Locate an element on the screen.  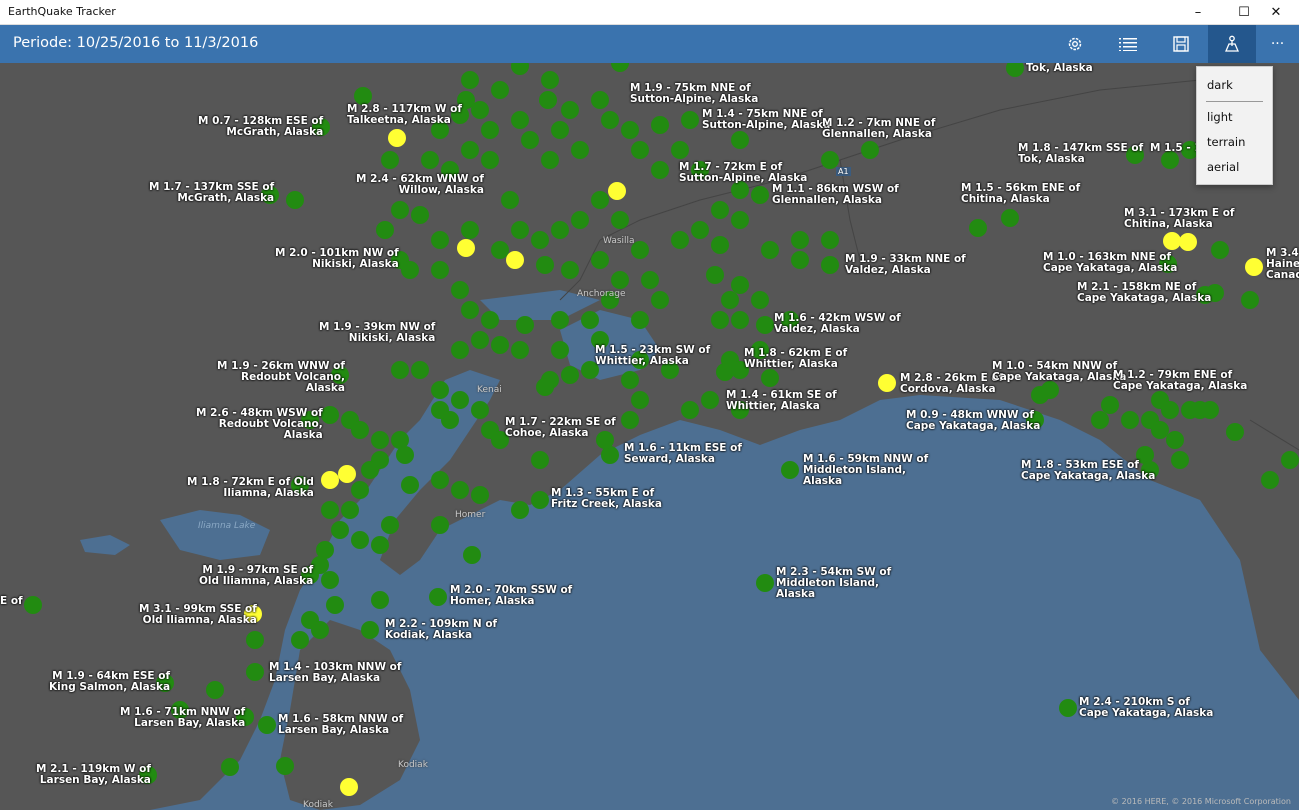
menu-item-light: light is located at coordinates (1220, 117).